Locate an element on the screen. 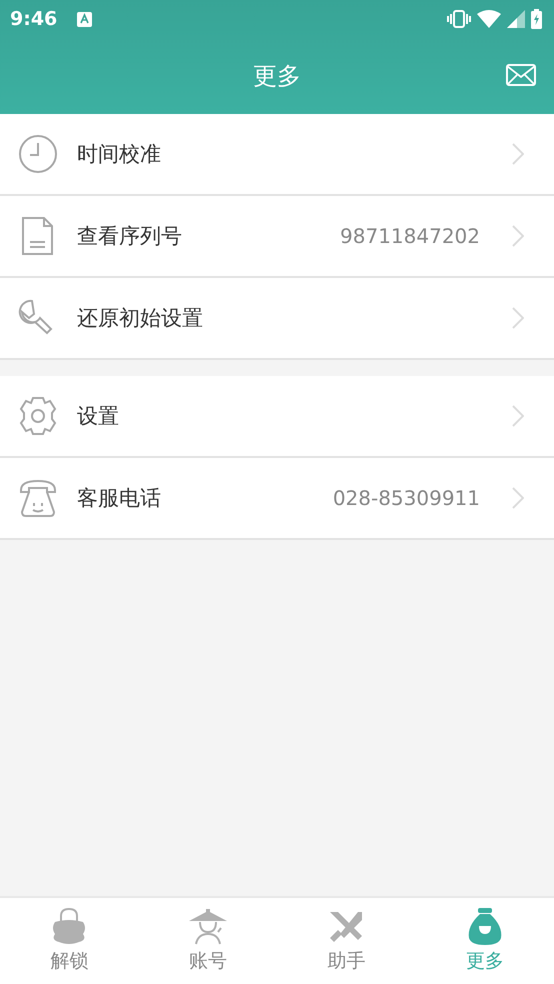 The height and width of the screenshot is (984, 554). menu-row: 设置 is located at coordinates (277, 417).